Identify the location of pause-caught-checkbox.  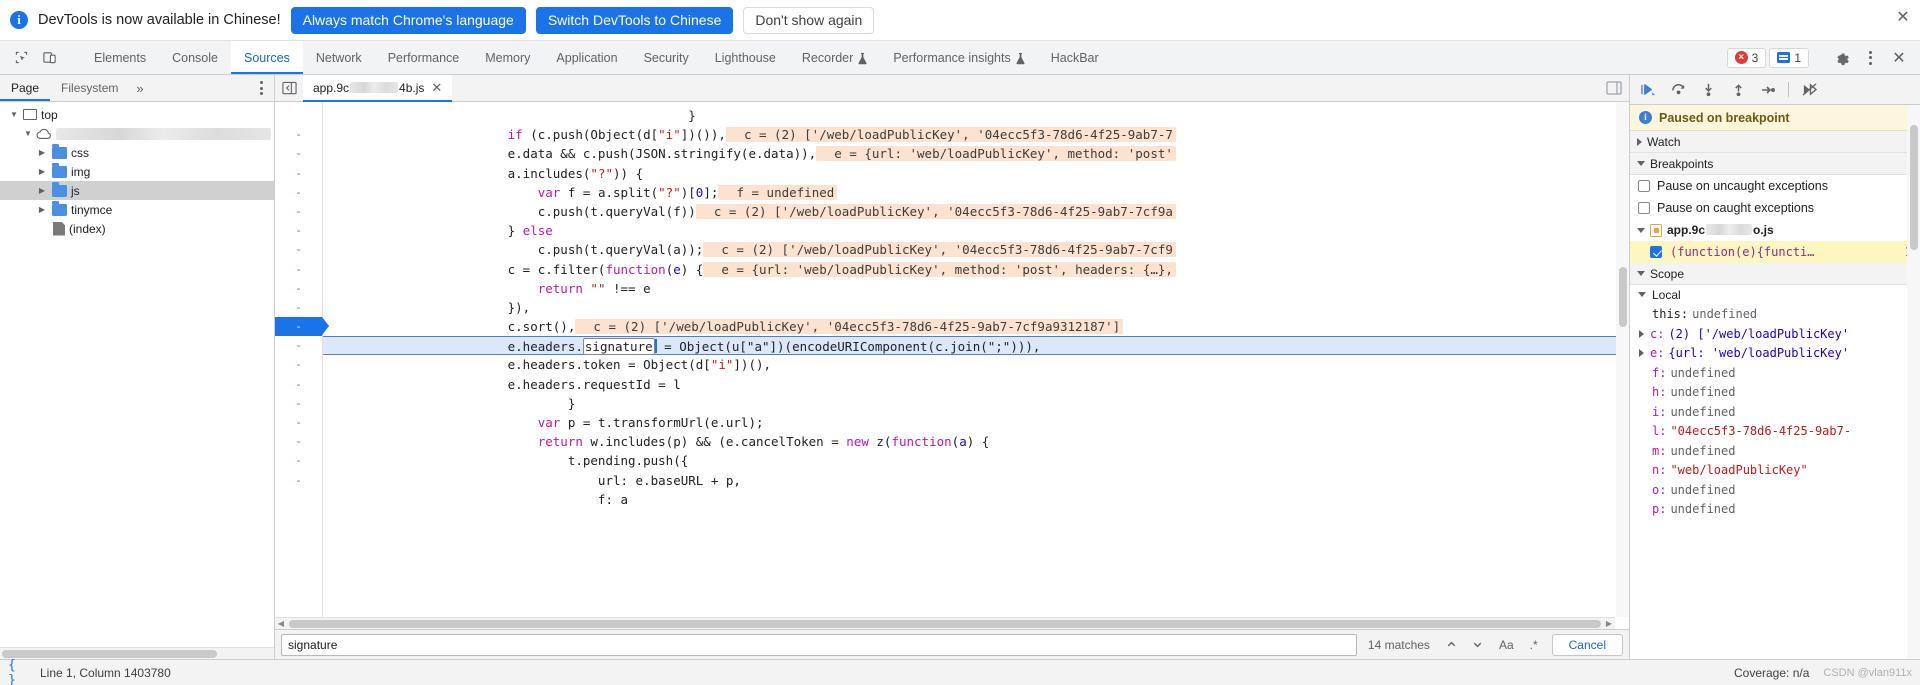
(1644, 208).